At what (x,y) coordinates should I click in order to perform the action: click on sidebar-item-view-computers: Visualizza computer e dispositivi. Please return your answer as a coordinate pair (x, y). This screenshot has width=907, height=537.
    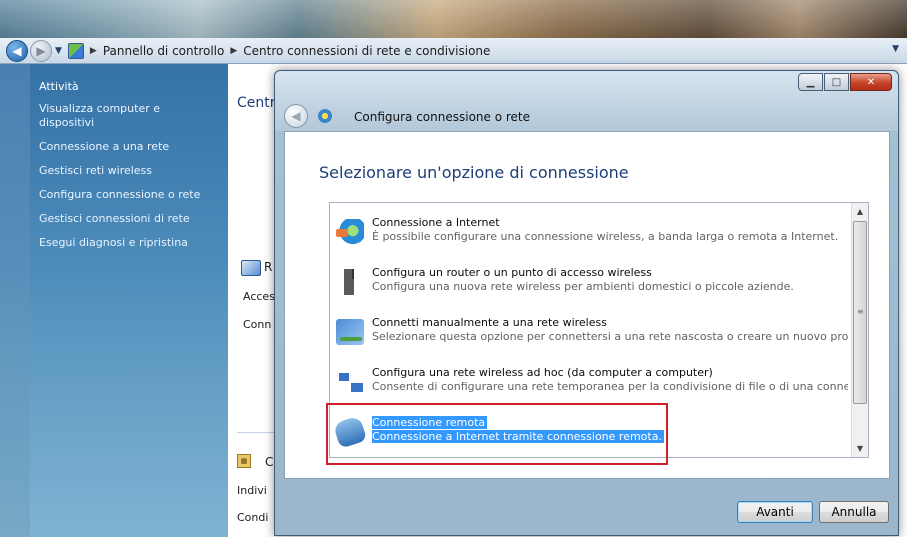
    Looking at the image, I should click on (114, 116).